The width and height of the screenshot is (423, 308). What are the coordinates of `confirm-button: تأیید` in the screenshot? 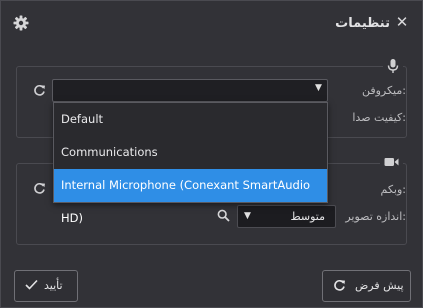 It's located at (46, 286).